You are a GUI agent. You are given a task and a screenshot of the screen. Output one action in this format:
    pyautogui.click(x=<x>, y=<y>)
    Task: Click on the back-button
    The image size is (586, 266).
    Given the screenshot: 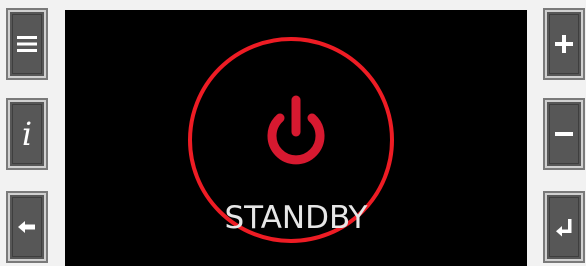 What is the action you would take?
    pyautogui.click(x=27, y=227)
    